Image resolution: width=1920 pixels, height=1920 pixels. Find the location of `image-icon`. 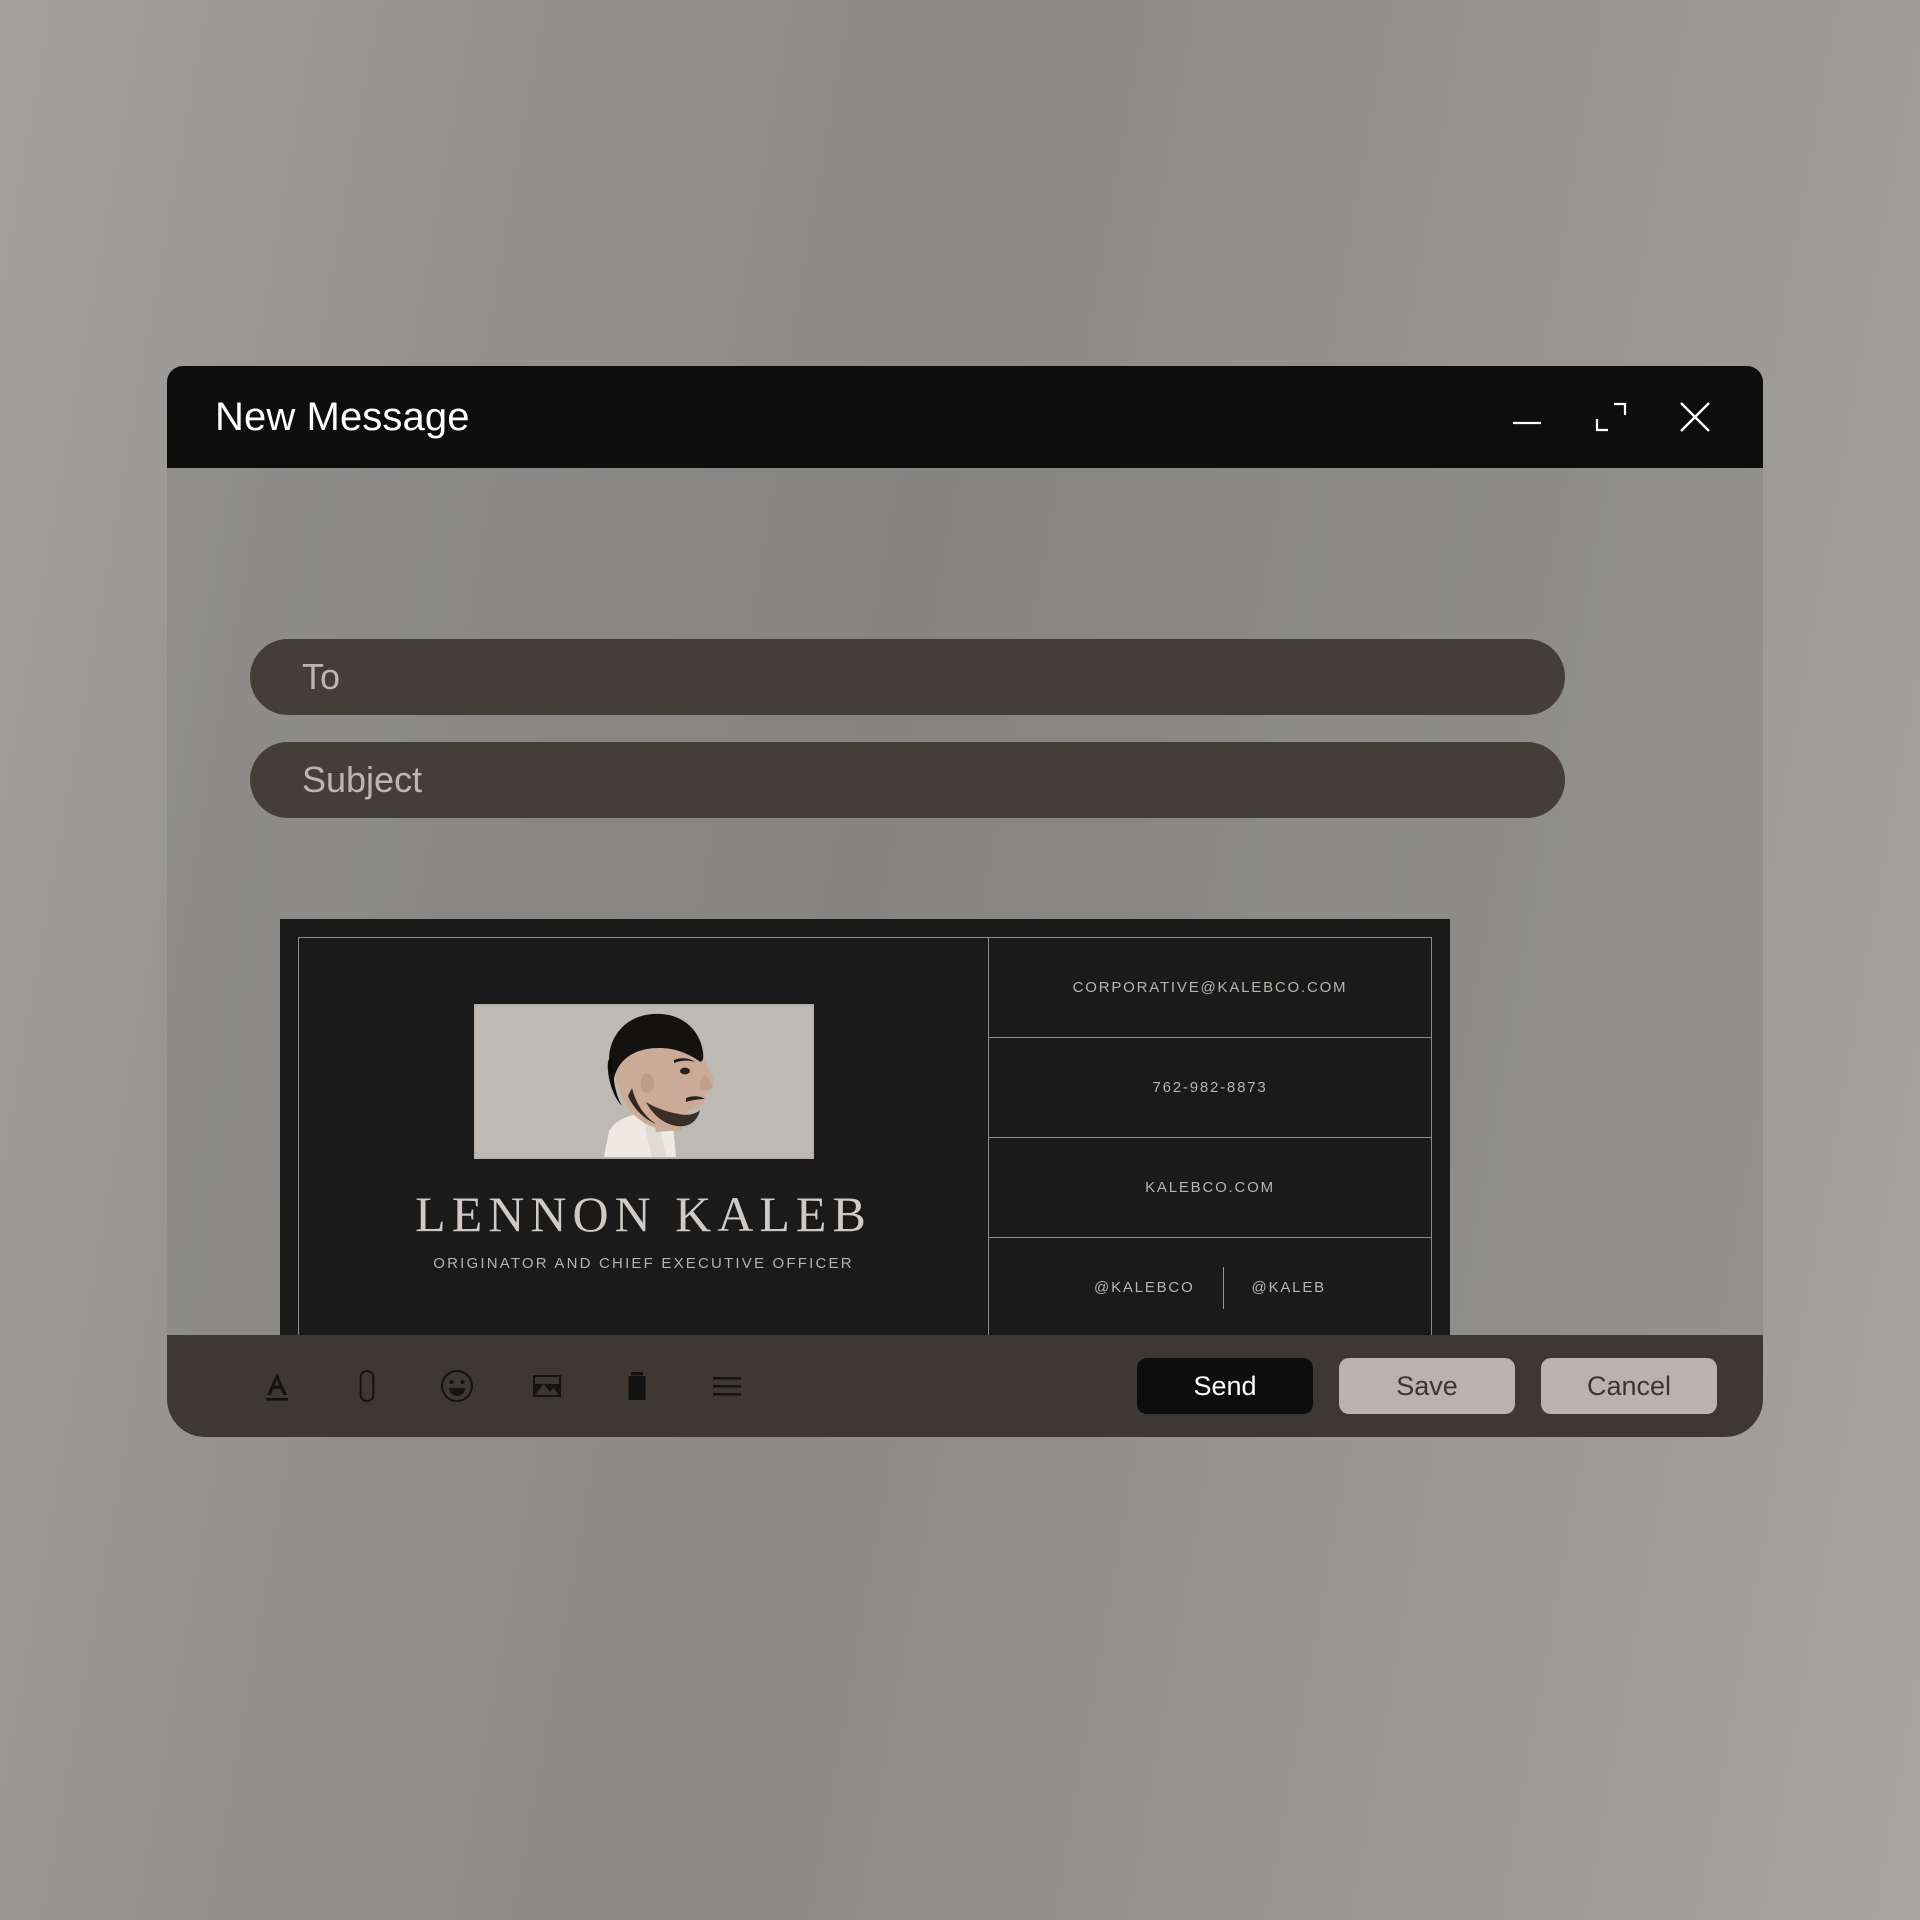

image-icon is located at coordinates (547, 1386).